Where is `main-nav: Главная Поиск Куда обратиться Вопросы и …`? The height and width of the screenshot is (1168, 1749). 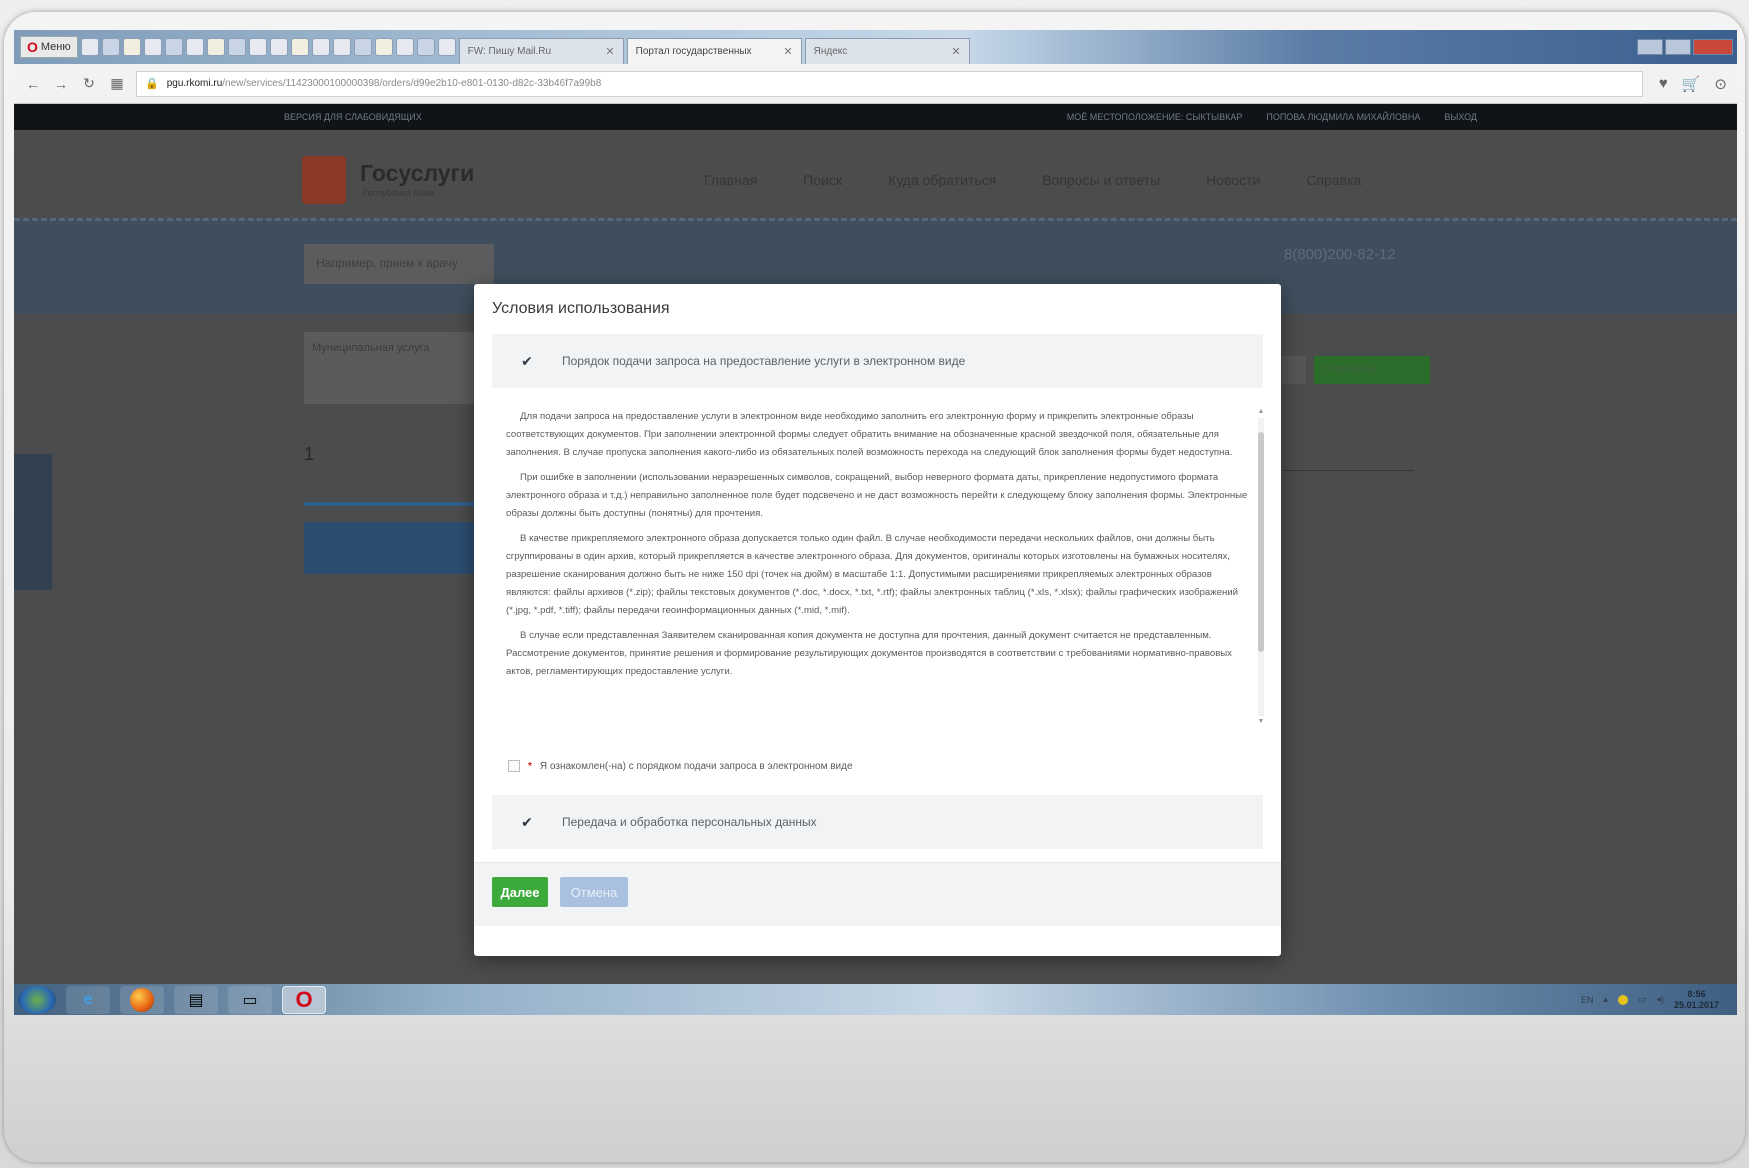 main-nav: Главная Поиск Куда обратиться Вопросы и … is located at coordinates (1032, 180).